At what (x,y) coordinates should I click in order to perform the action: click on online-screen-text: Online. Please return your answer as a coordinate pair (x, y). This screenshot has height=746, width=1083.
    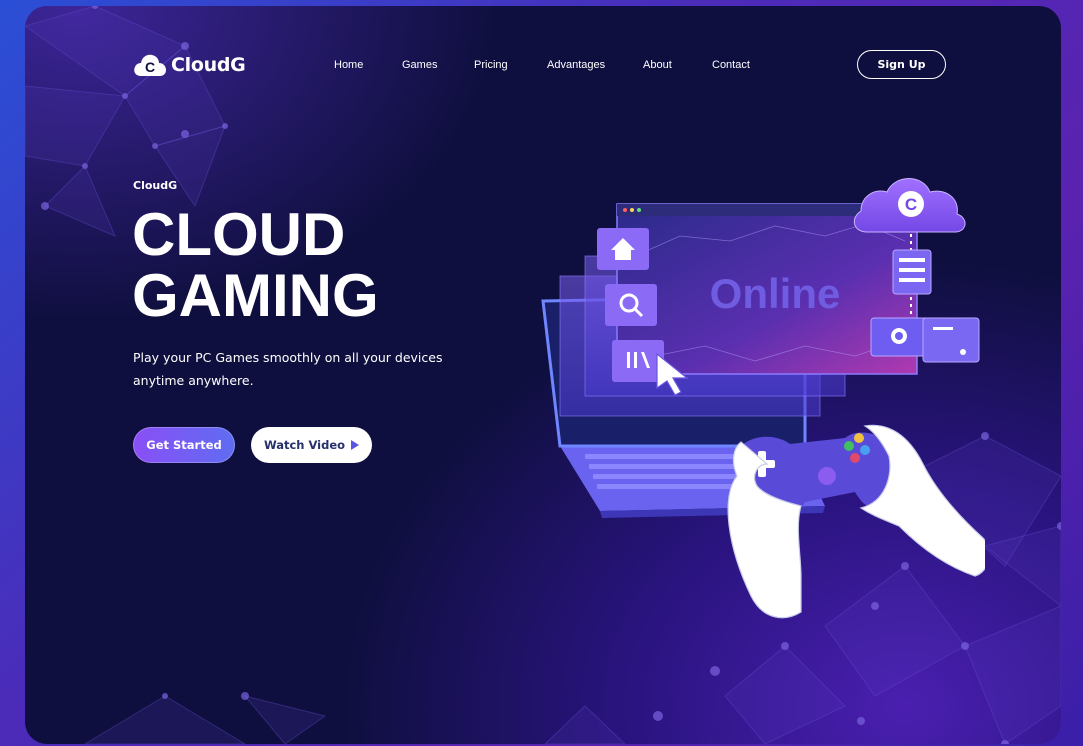
    Looking at the image, I should click on (775, 293).